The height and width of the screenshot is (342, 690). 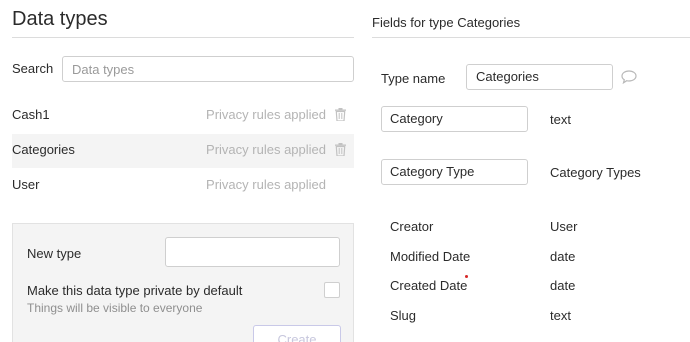 I want to click on create-button: Create, so click(x=297, y=333).